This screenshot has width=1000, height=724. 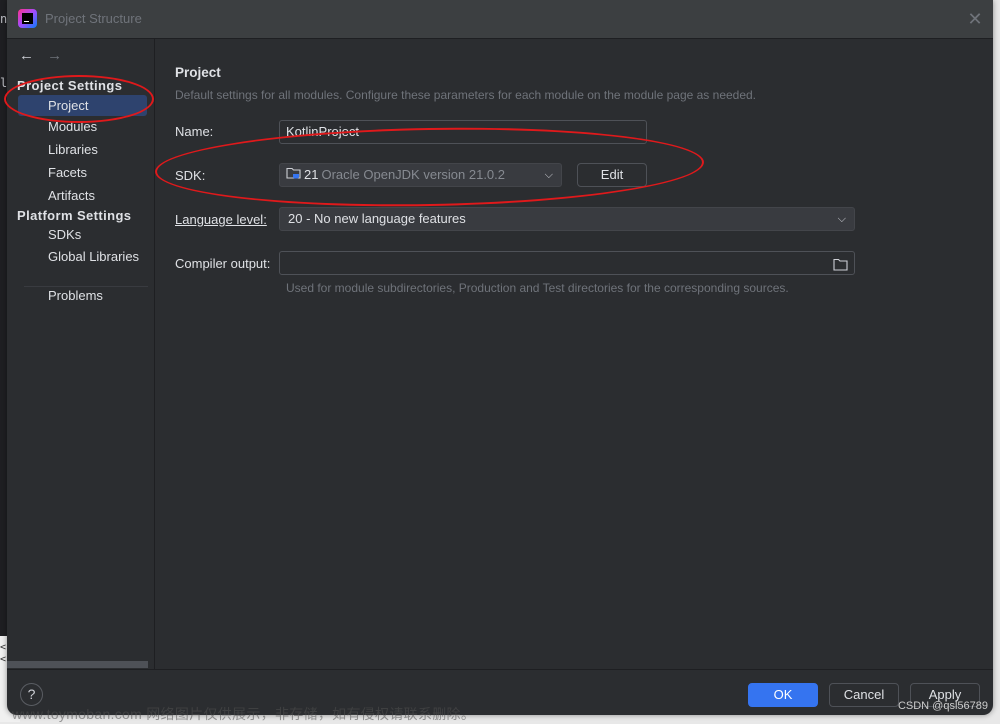 I want to click on sidebar-item-sdks: SDKs, so click(x=82, y=234).